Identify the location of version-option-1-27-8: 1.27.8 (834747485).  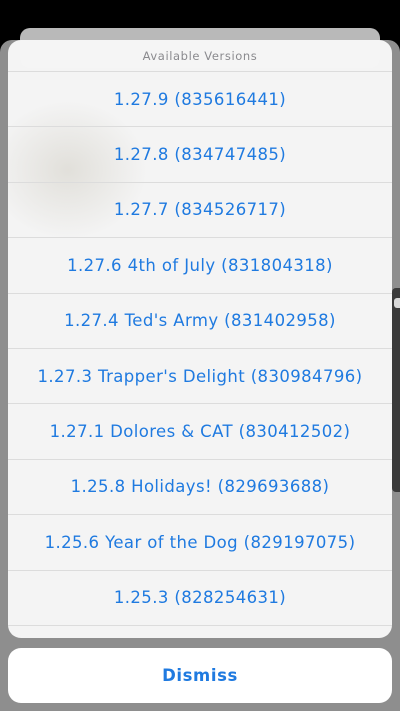
(200, 155).